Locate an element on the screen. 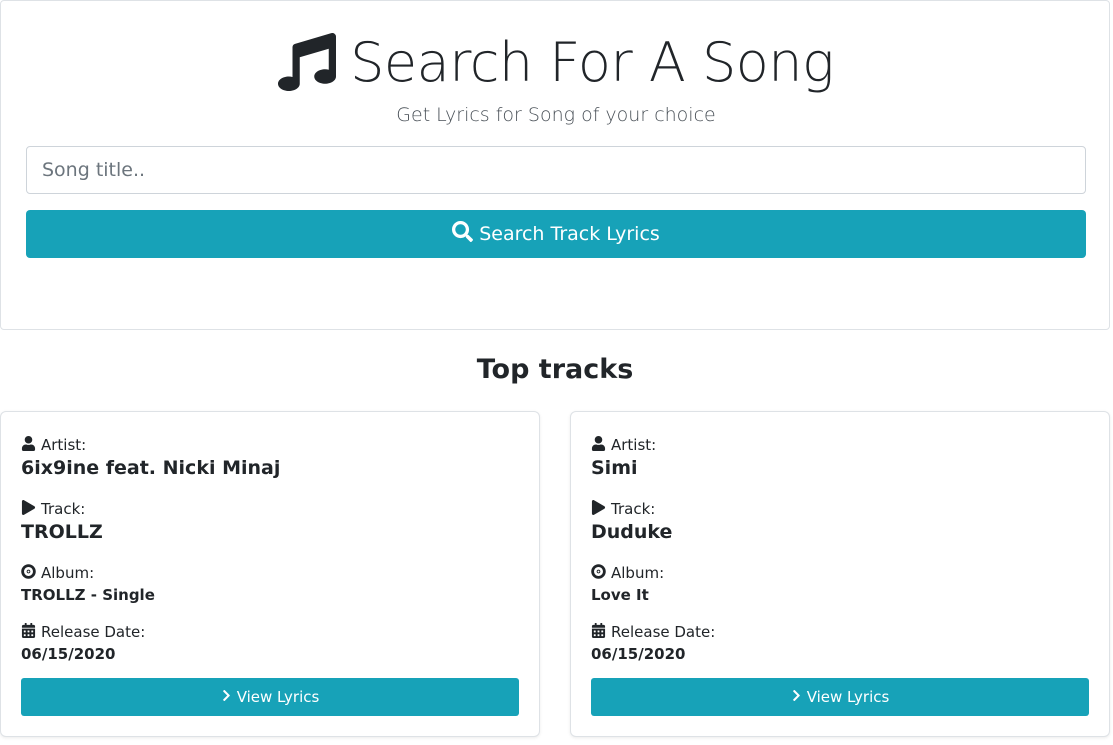 The height and width of the screenshot is (745, 1113). search-button-label: Search Track Lyrics is located at coordinates (569, 234).